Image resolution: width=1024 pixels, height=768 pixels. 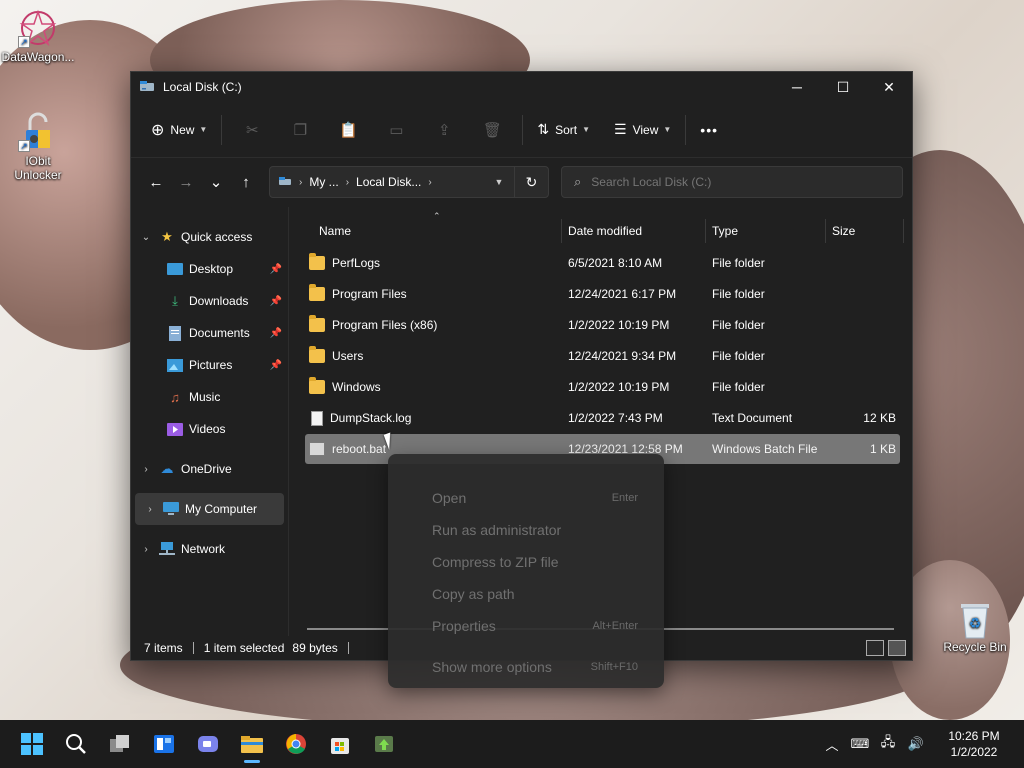 What do you see at coordinates (384, 744) in the screenshot?
I see `installer-app-button` at bounding box center [384, 744].